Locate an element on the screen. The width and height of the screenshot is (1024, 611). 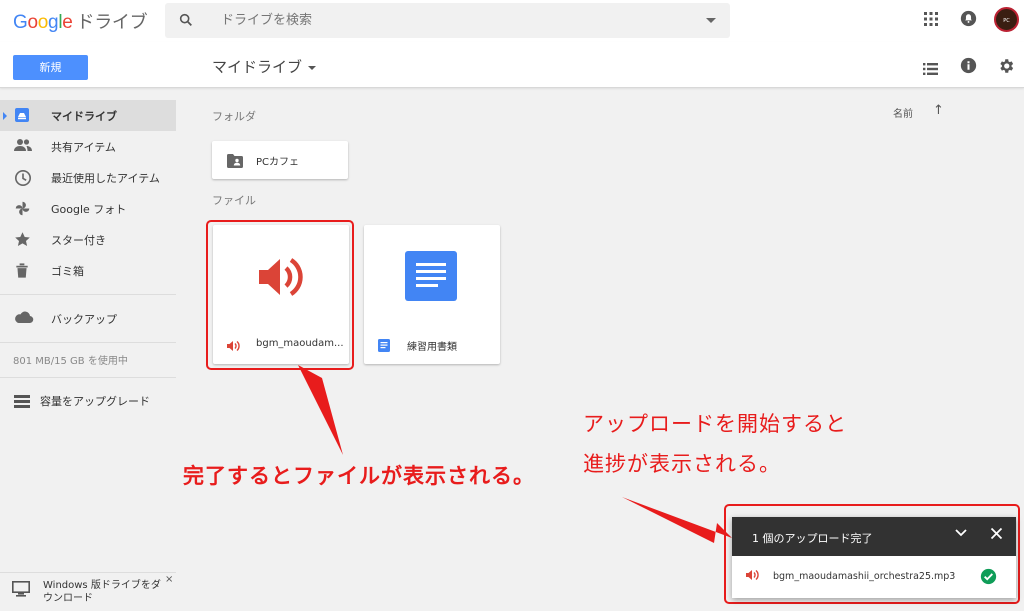
arrow-to-file is located at coordinates (320, 410).